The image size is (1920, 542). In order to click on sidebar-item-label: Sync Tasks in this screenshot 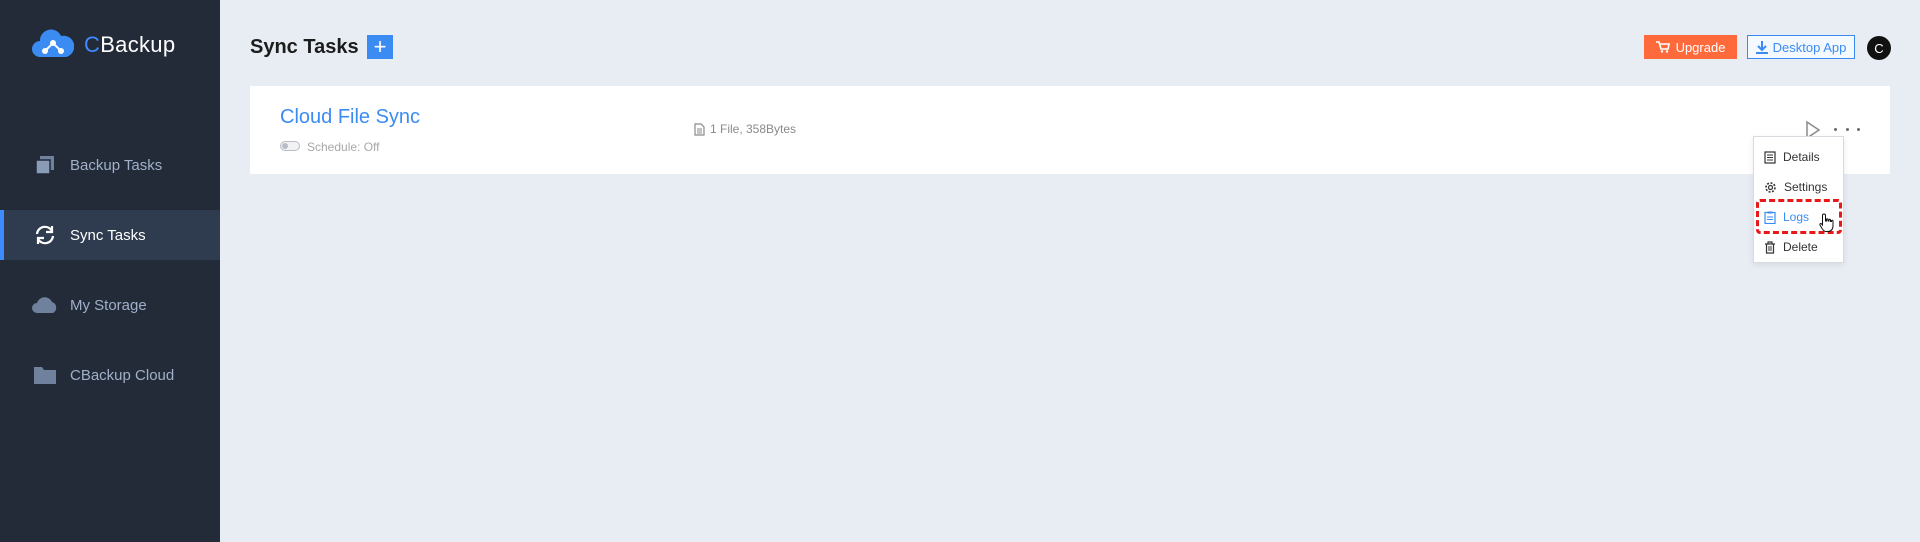, I will do `click(108, 235)`.